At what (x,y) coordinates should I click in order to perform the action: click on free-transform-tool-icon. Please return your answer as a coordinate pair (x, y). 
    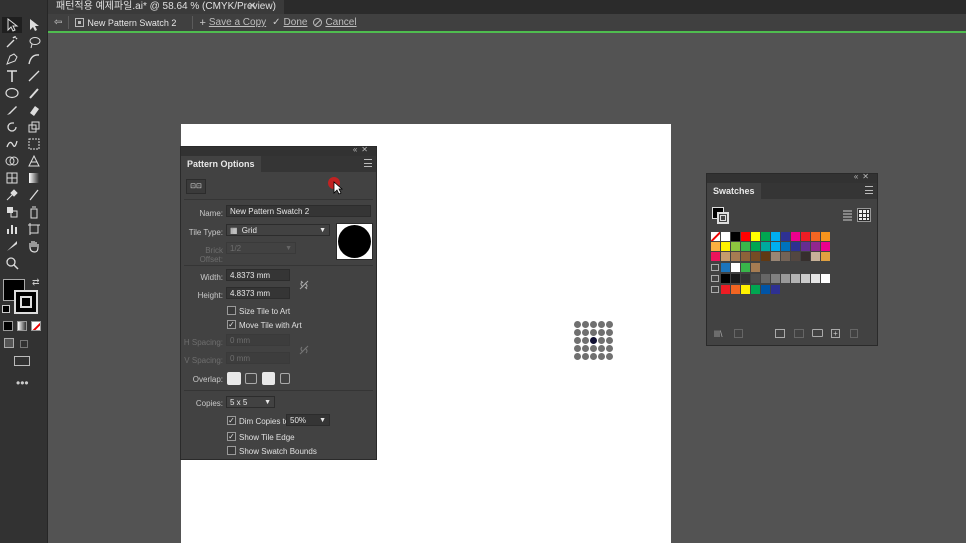
    Looking at the image, I should click on (34, 144).